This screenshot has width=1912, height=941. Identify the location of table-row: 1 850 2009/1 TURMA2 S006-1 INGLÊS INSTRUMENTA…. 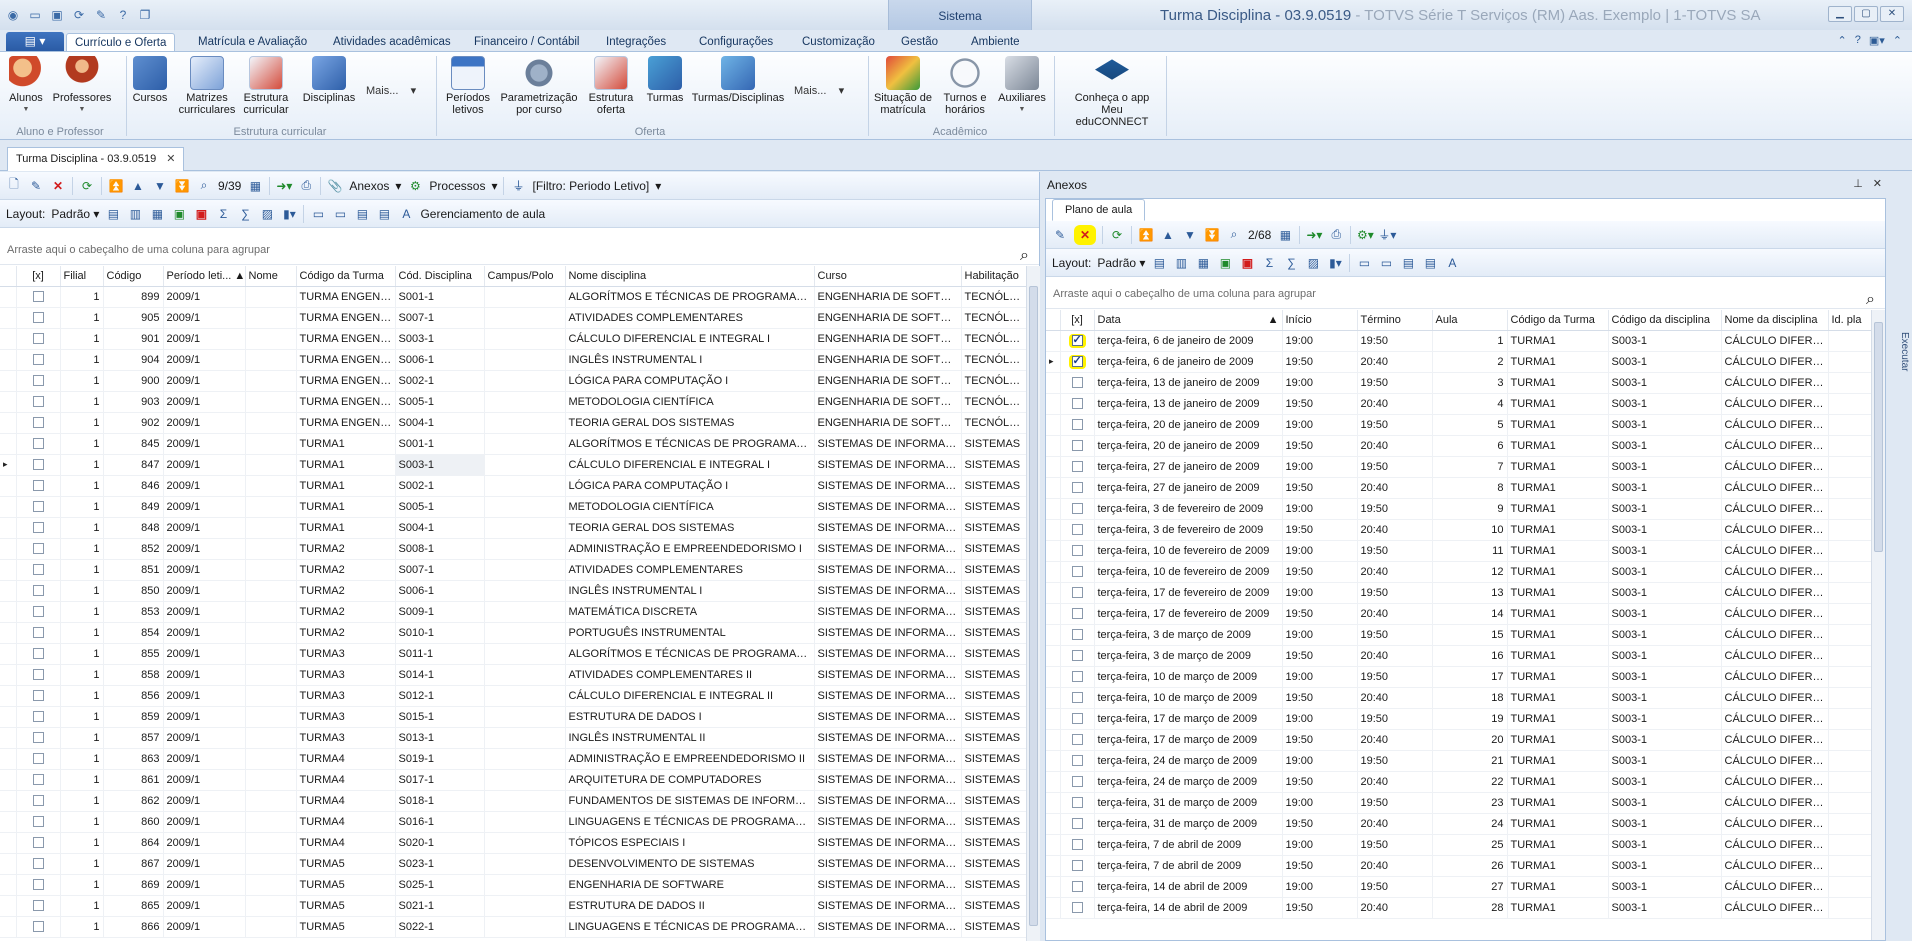
(513, 591).